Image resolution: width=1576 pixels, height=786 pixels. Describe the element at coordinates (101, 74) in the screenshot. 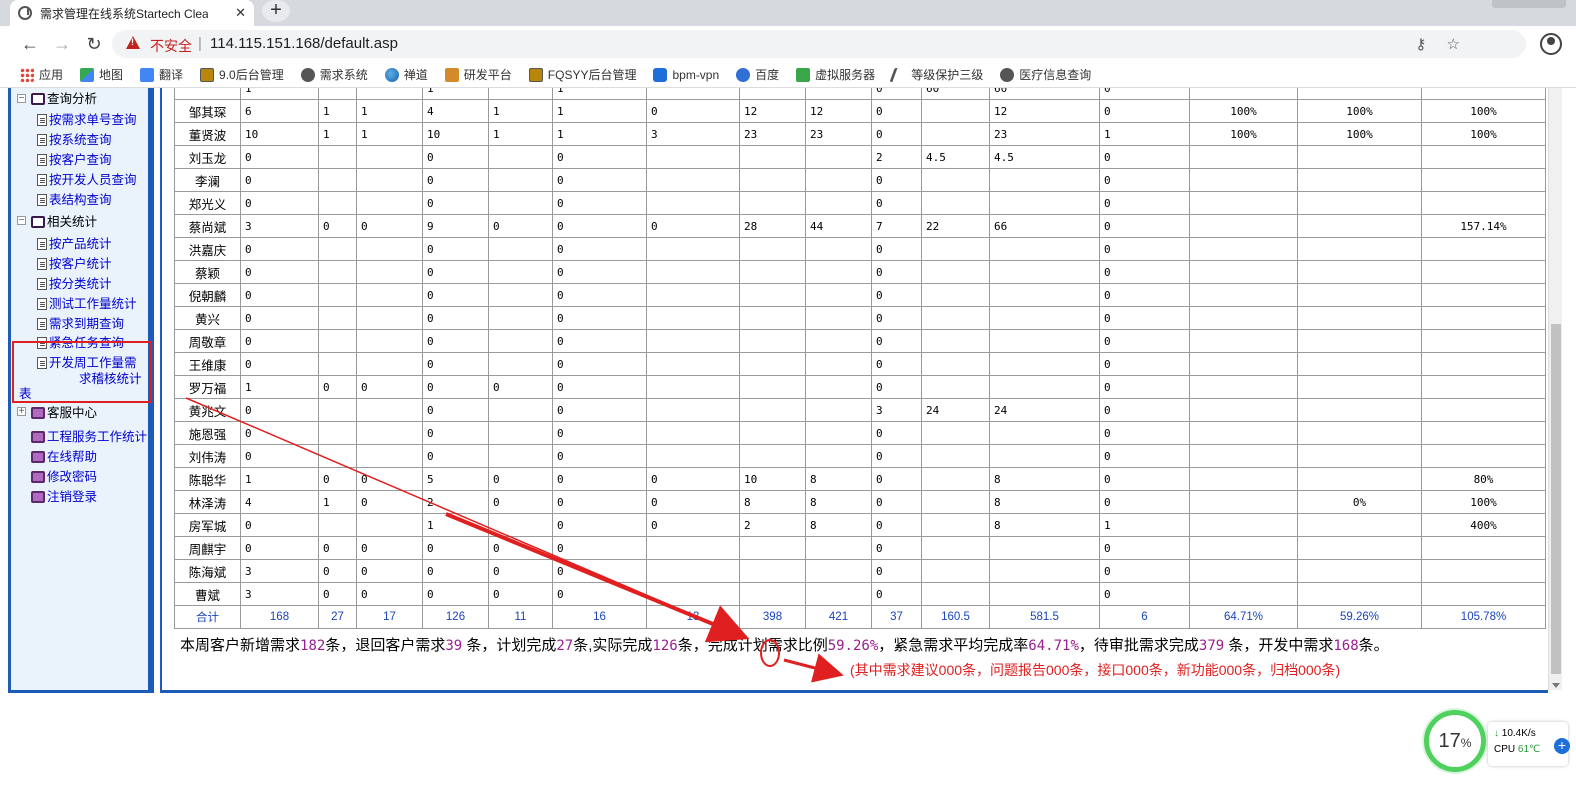

I see `bookmark-maps: 地图` at that location.